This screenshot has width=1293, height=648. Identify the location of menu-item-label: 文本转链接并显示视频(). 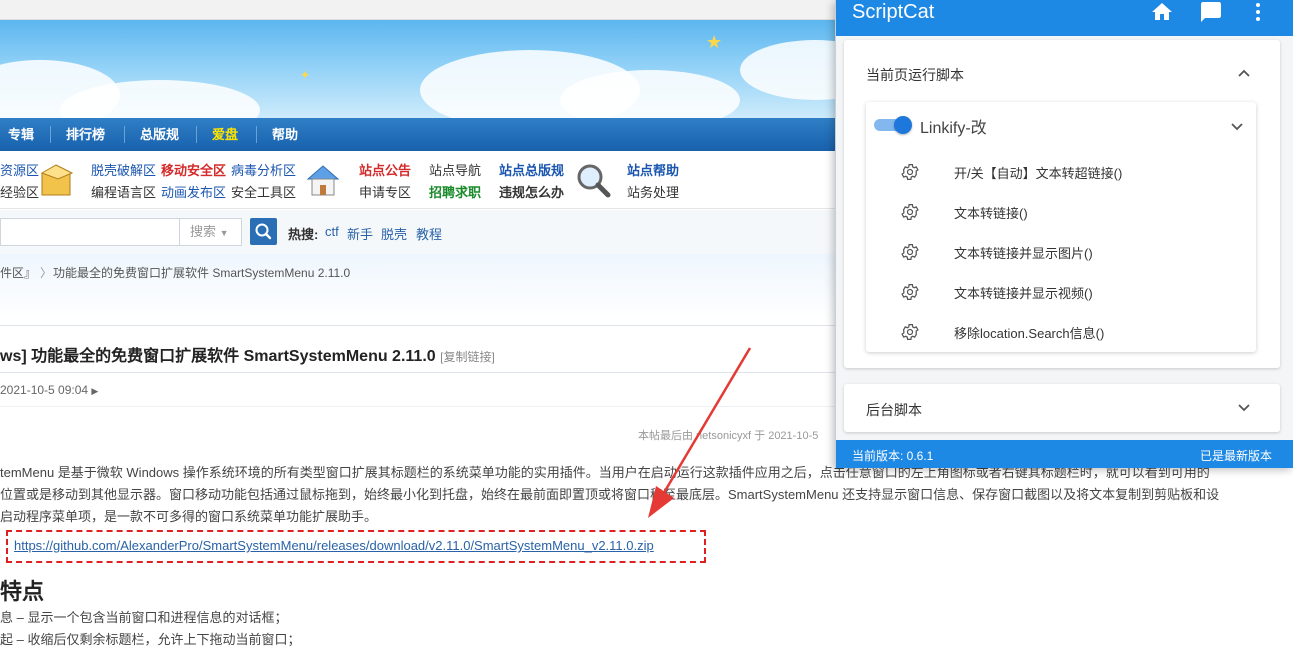
(1023, 293).